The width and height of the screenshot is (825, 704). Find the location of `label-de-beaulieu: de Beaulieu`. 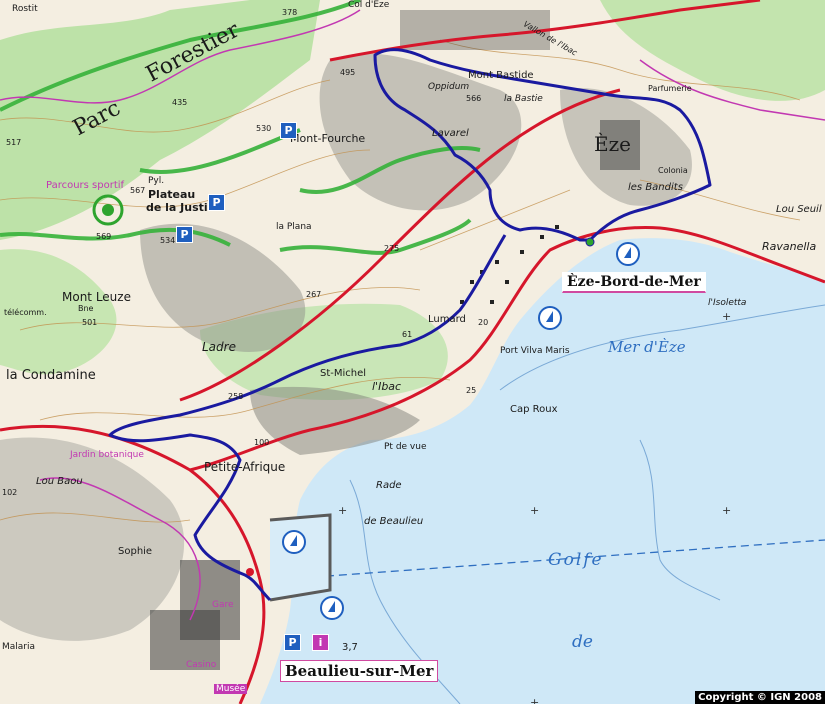

label-de-beaulieu: de Beaulieu is located at coordinates (394, 521).